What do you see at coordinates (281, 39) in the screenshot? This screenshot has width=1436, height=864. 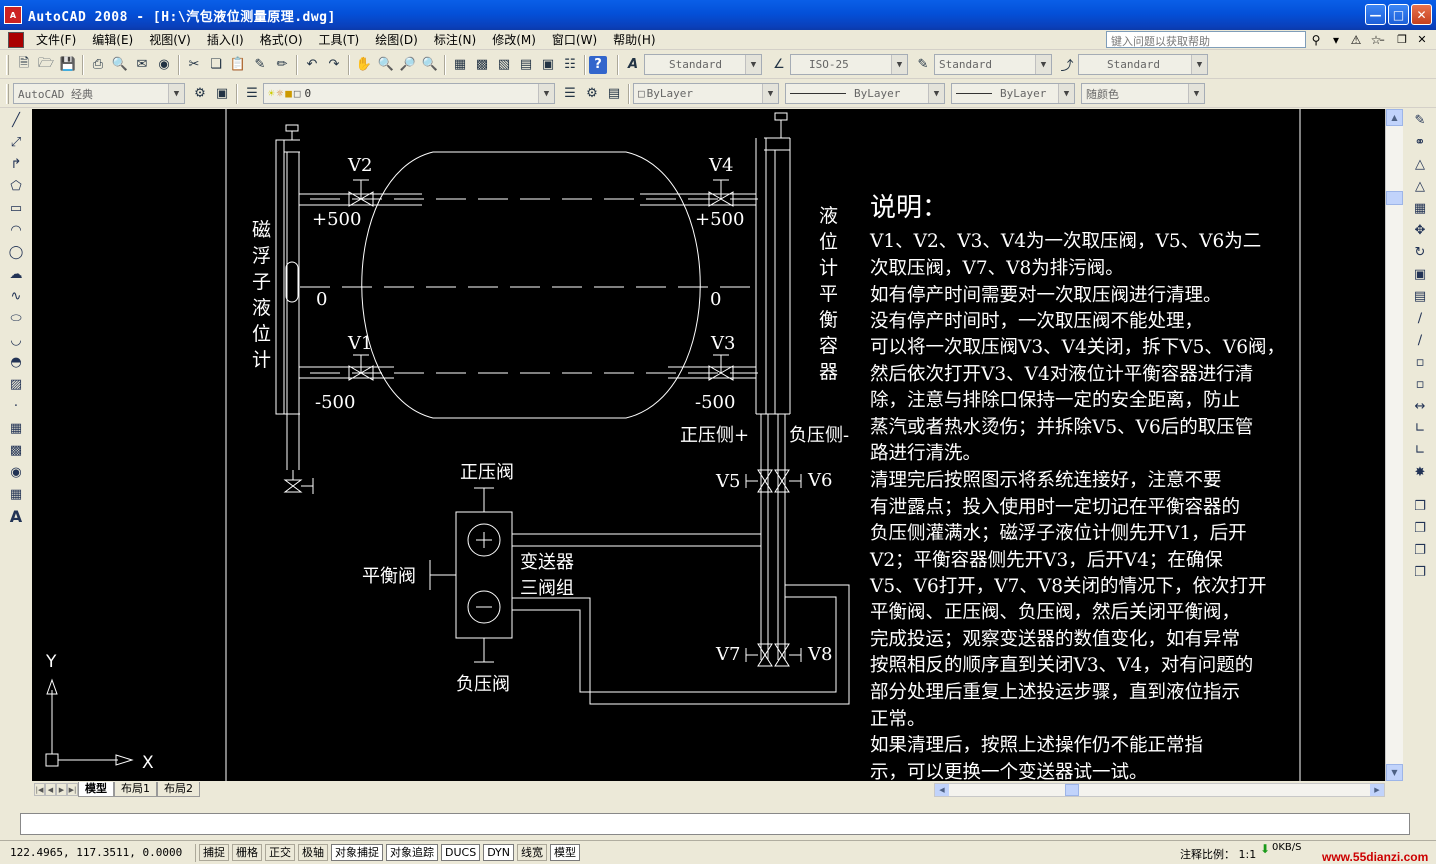 I see `menu-format: 格式(O)` at bounding box center [281, 39].